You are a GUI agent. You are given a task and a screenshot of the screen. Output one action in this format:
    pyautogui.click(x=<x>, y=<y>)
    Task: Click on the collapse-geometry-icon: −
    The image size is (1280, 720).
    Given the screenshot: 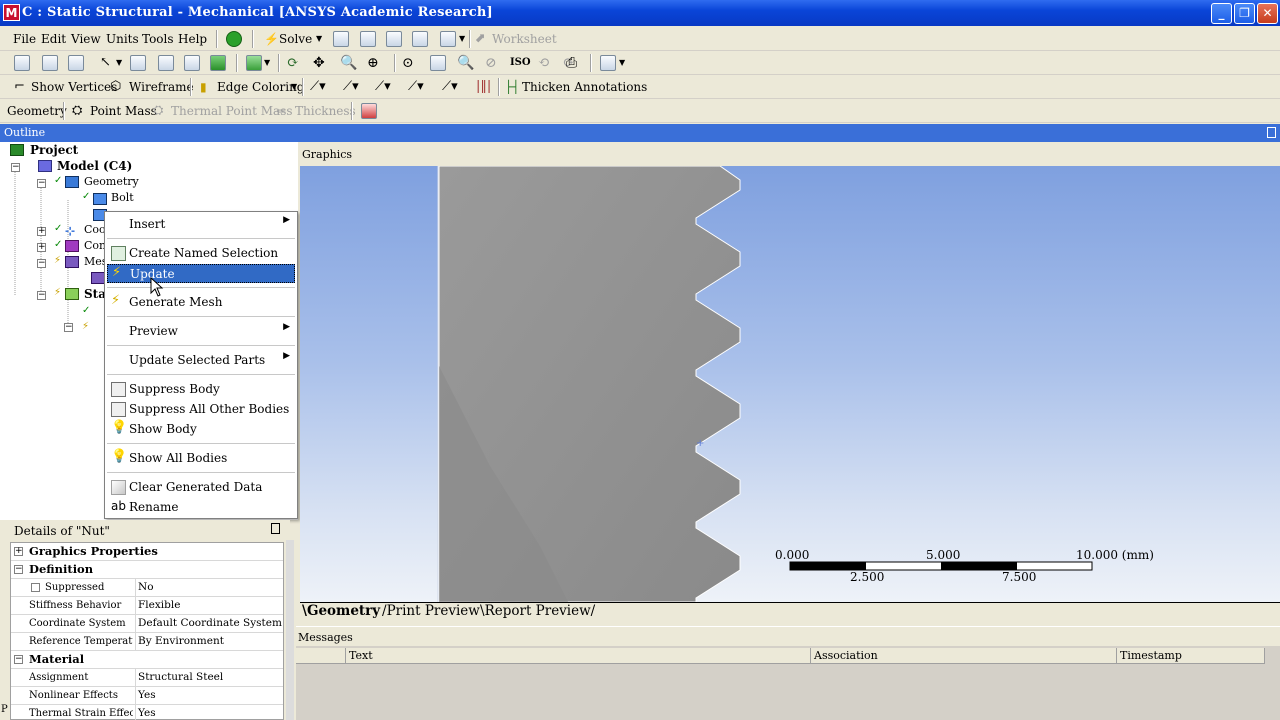 What is the action you would take?
    pyautogui.click(x=41, y=183)
    